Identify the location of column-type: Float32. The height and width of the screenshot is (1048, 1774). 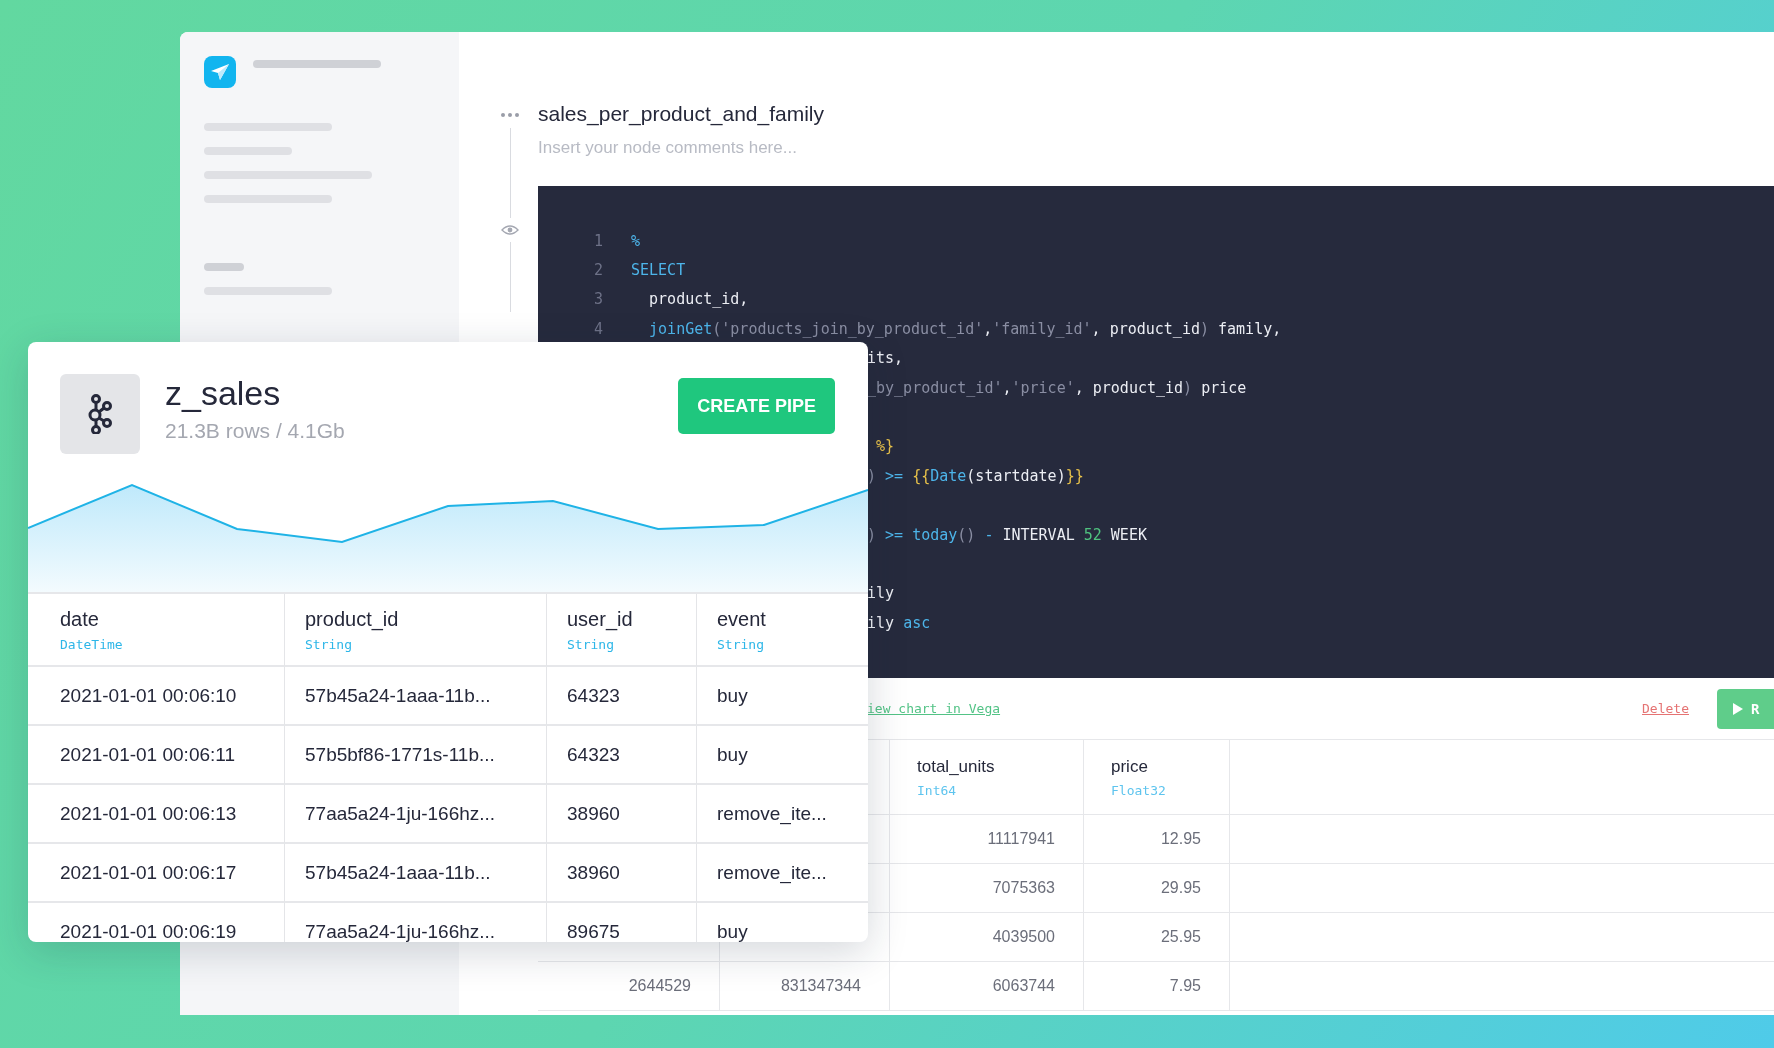
(1139, 790).